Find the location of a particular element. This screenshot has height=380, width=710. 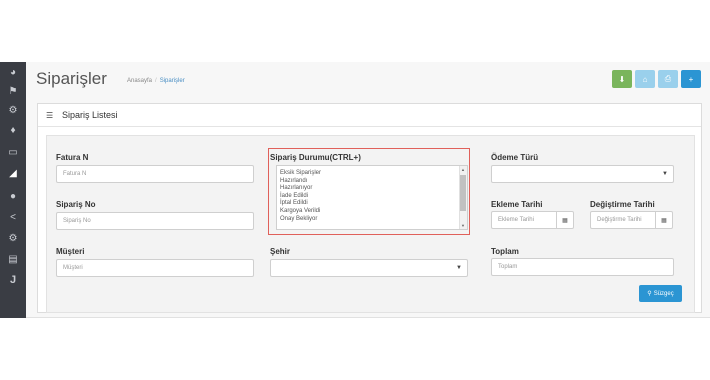

breadcrumb-current: Siparişler is located at coordinates (172, 81).